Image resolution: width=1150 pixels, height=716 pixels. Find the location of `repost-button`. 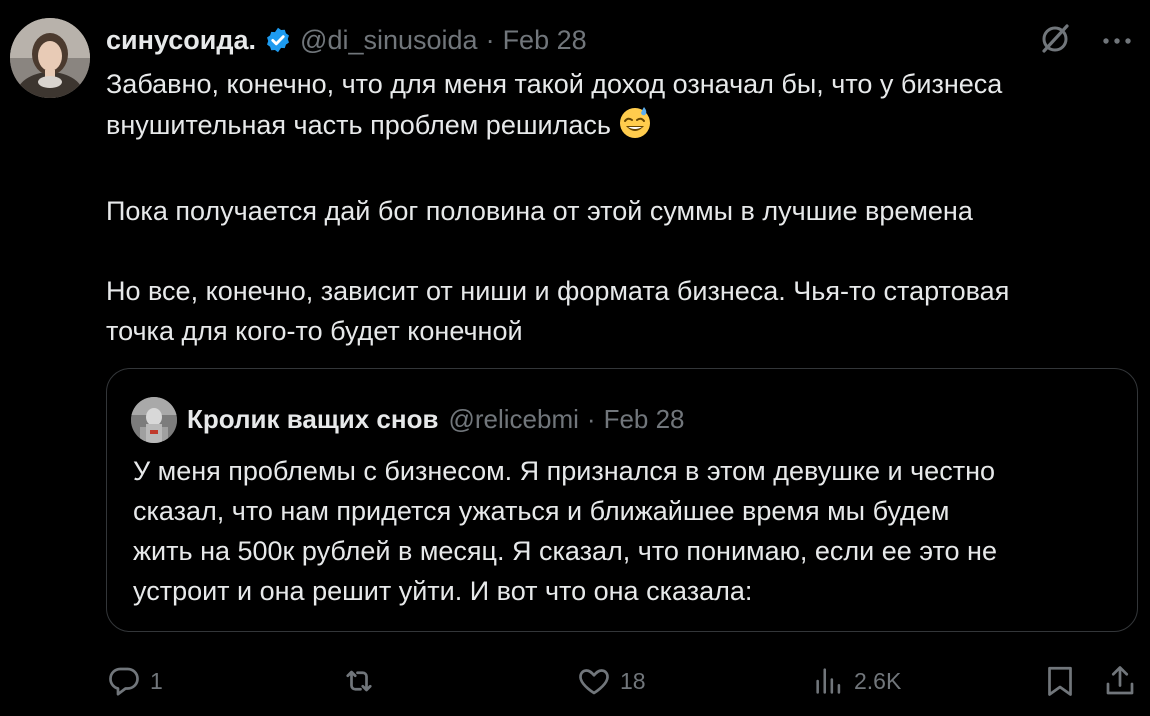

repost-button is located at coordinates (363, 681).